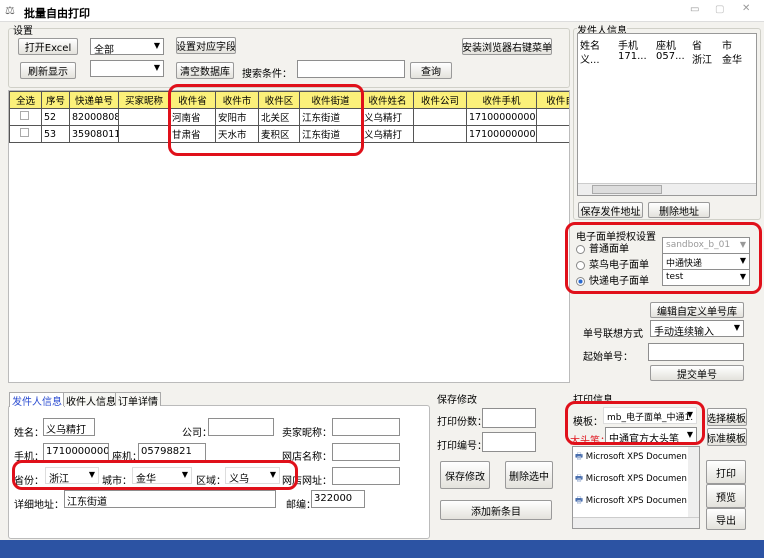 Image resolution: width=764 pixels, height=558 pixels. I want to click on sender-cell: 金华, so click(732, 58).